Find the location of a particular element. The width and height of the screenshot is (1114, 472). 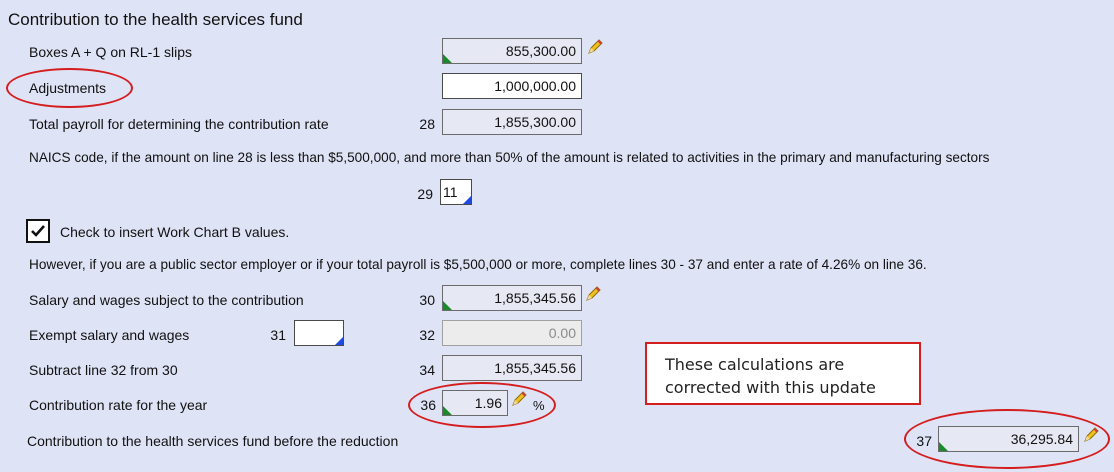

checkmark-icon is located at coordinates (38, 231).